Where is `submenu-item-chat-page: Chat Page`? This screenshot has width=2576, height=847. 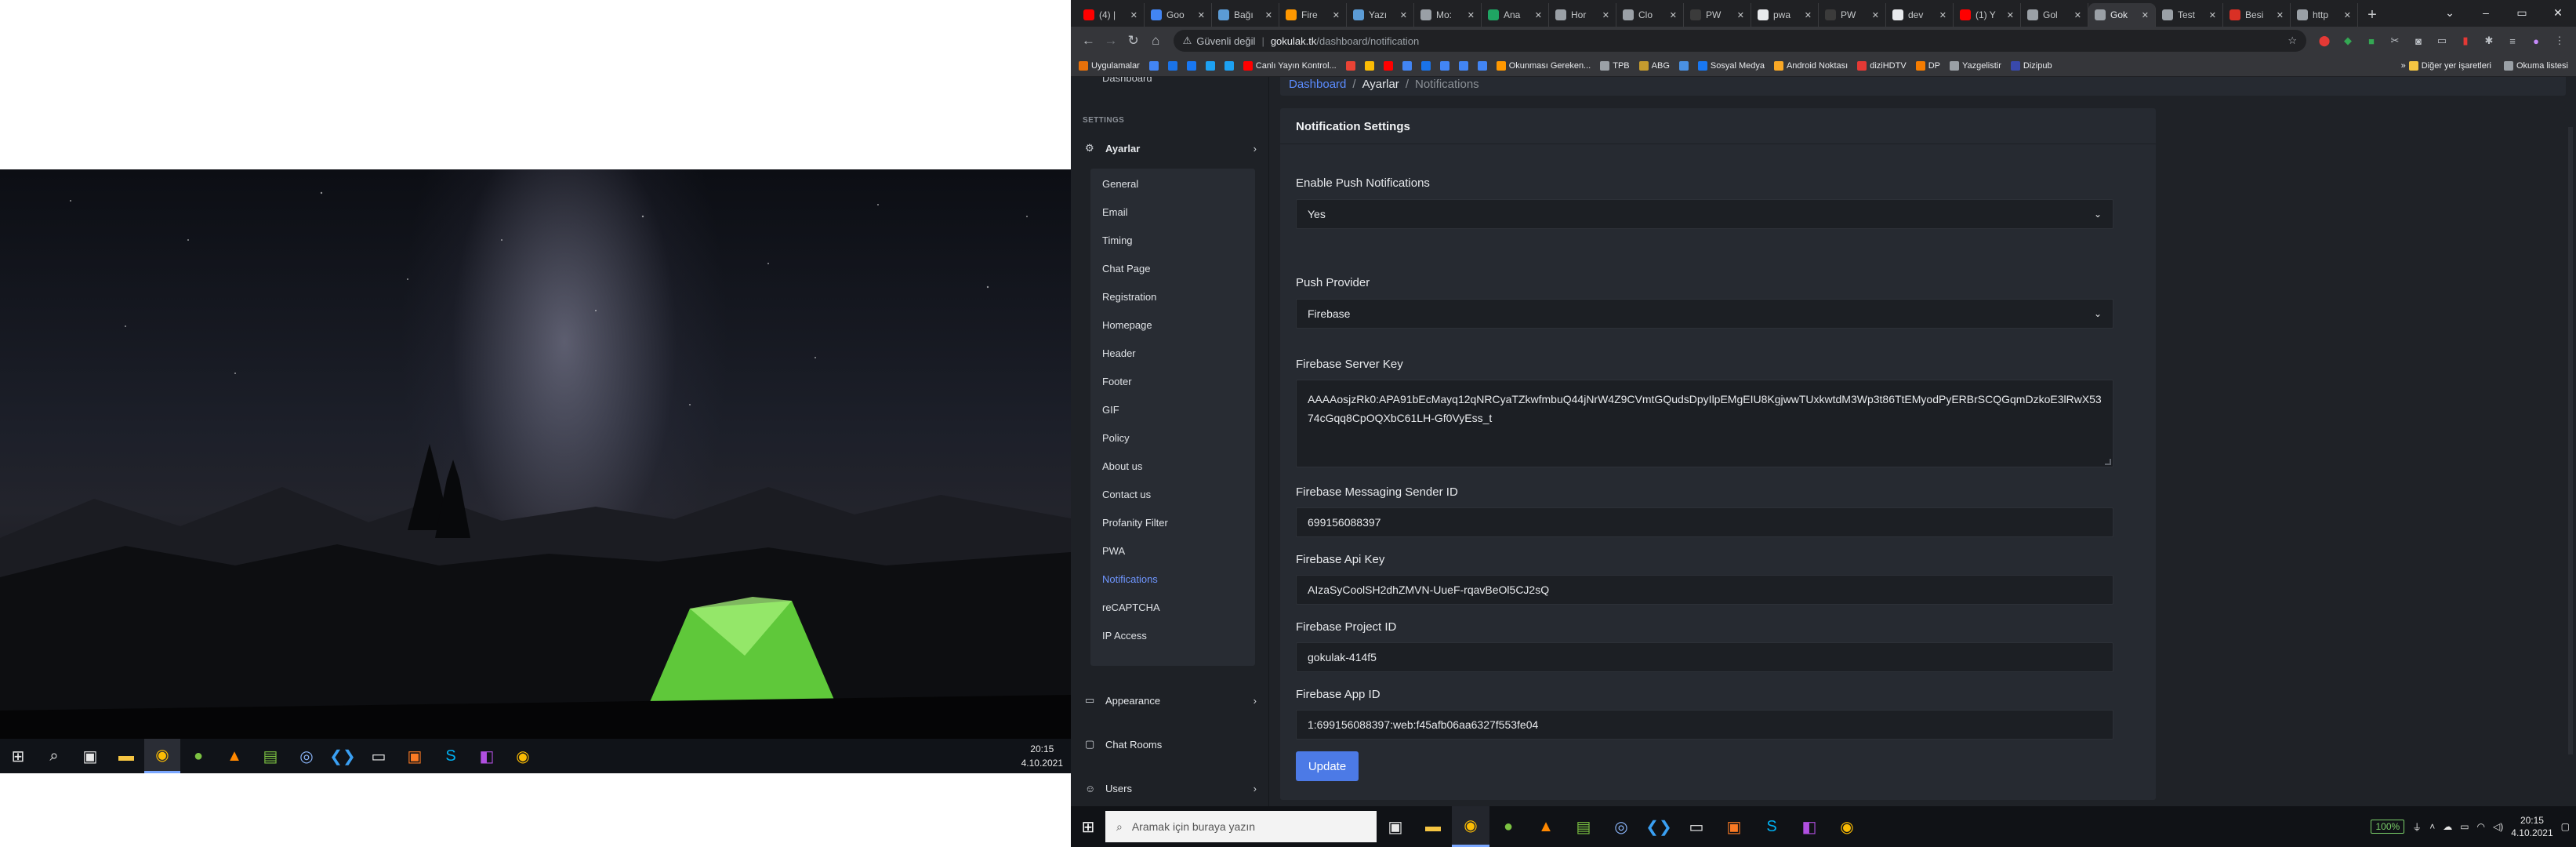 submenu-item-chat-page: Chat Page is located at coordinates (1126, 268).